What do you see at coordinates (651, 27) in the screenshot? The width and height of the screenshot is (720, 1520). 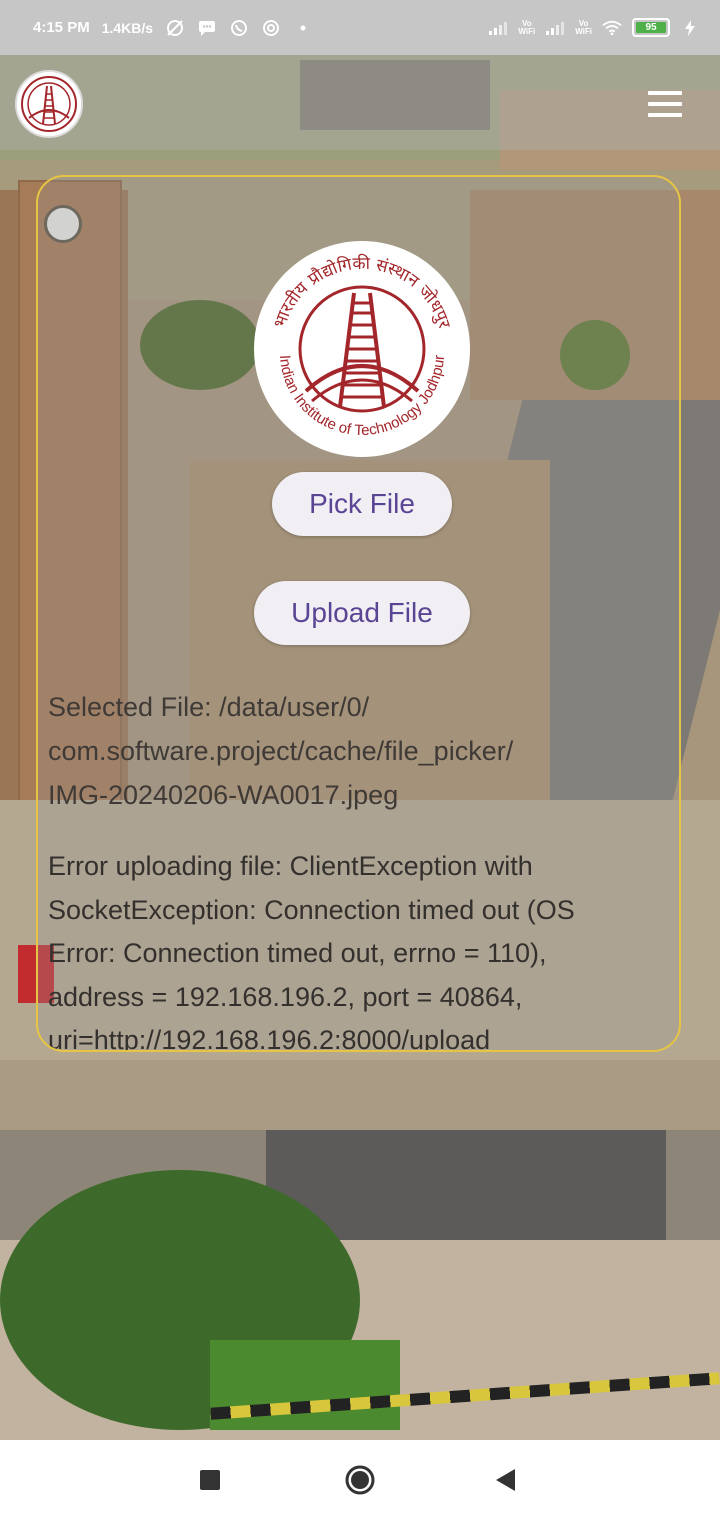 I see `battery-icon: 95` at bounding box center [651, 27].